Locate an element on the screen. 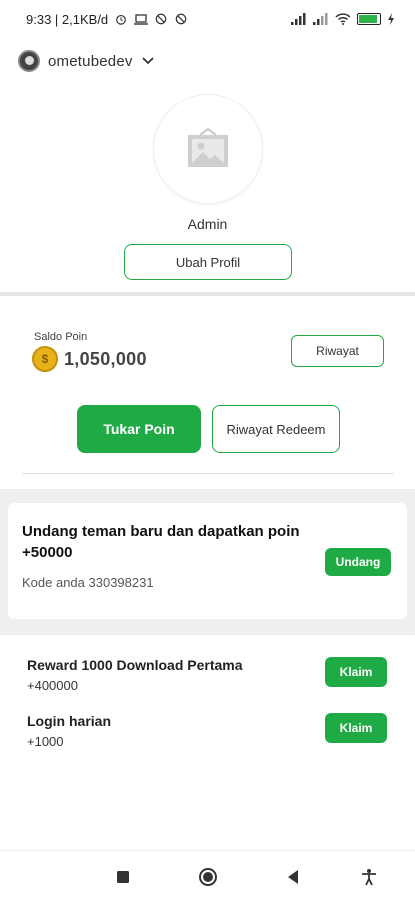 The width and height of the screenshot is (415, 900). points-balance: $ 1,050,000 is located at coordinates (89, 359).